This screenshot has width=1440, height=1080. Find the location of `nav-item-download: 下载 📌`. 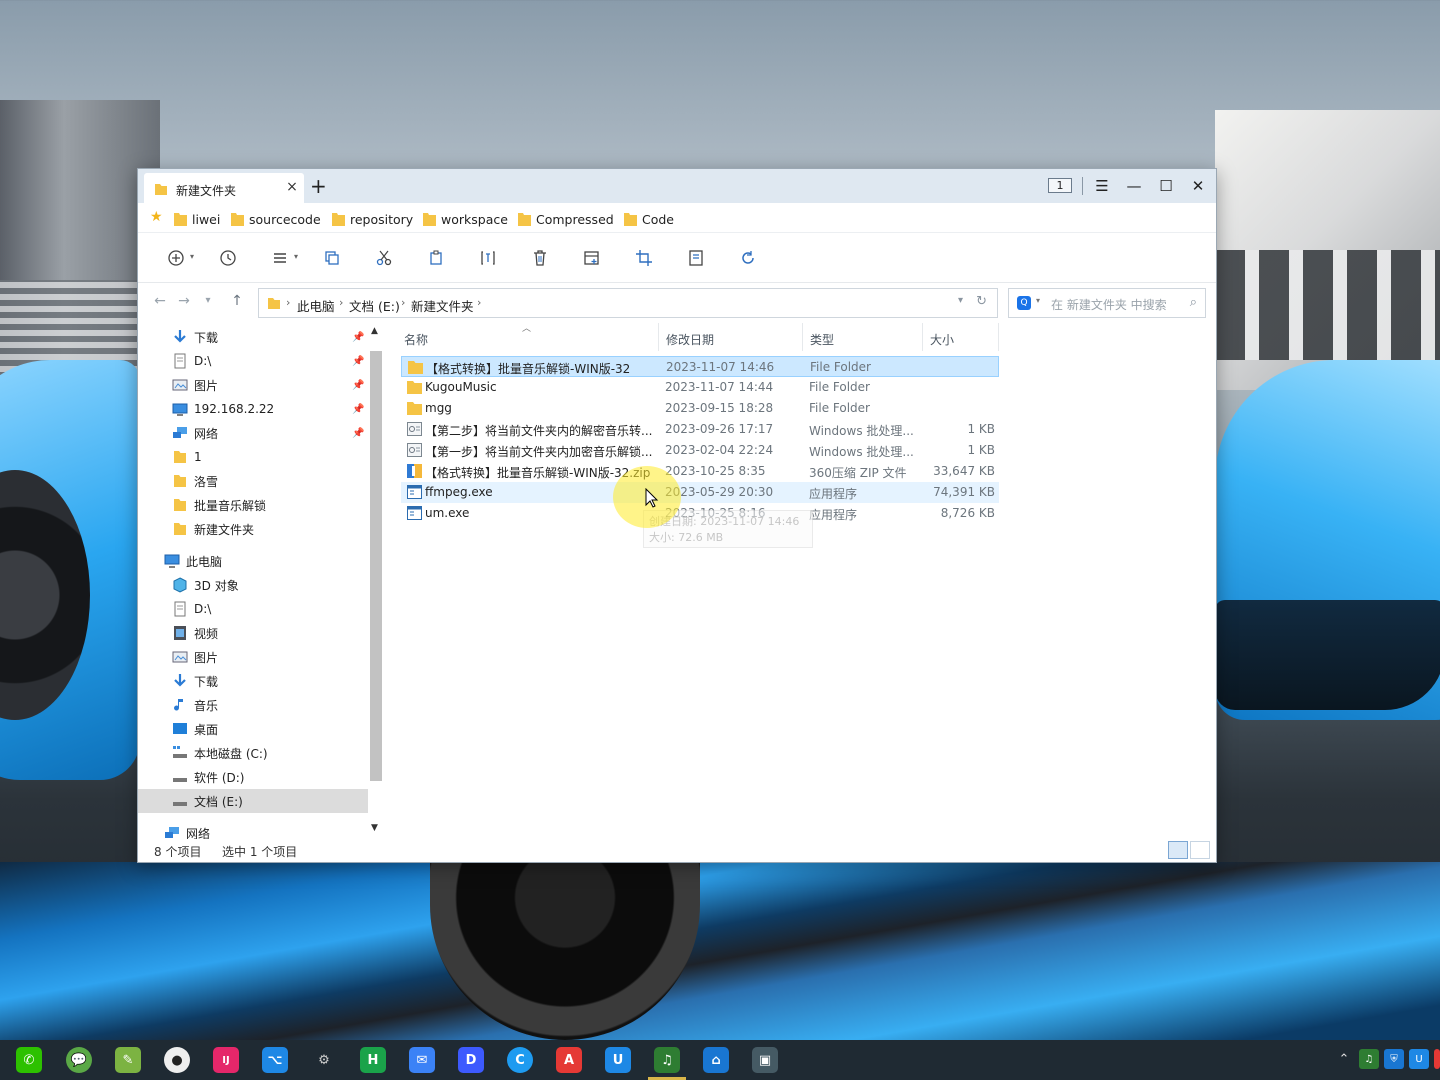

nav-item-download: 下载 📌 is located at coordinates (253, 337).